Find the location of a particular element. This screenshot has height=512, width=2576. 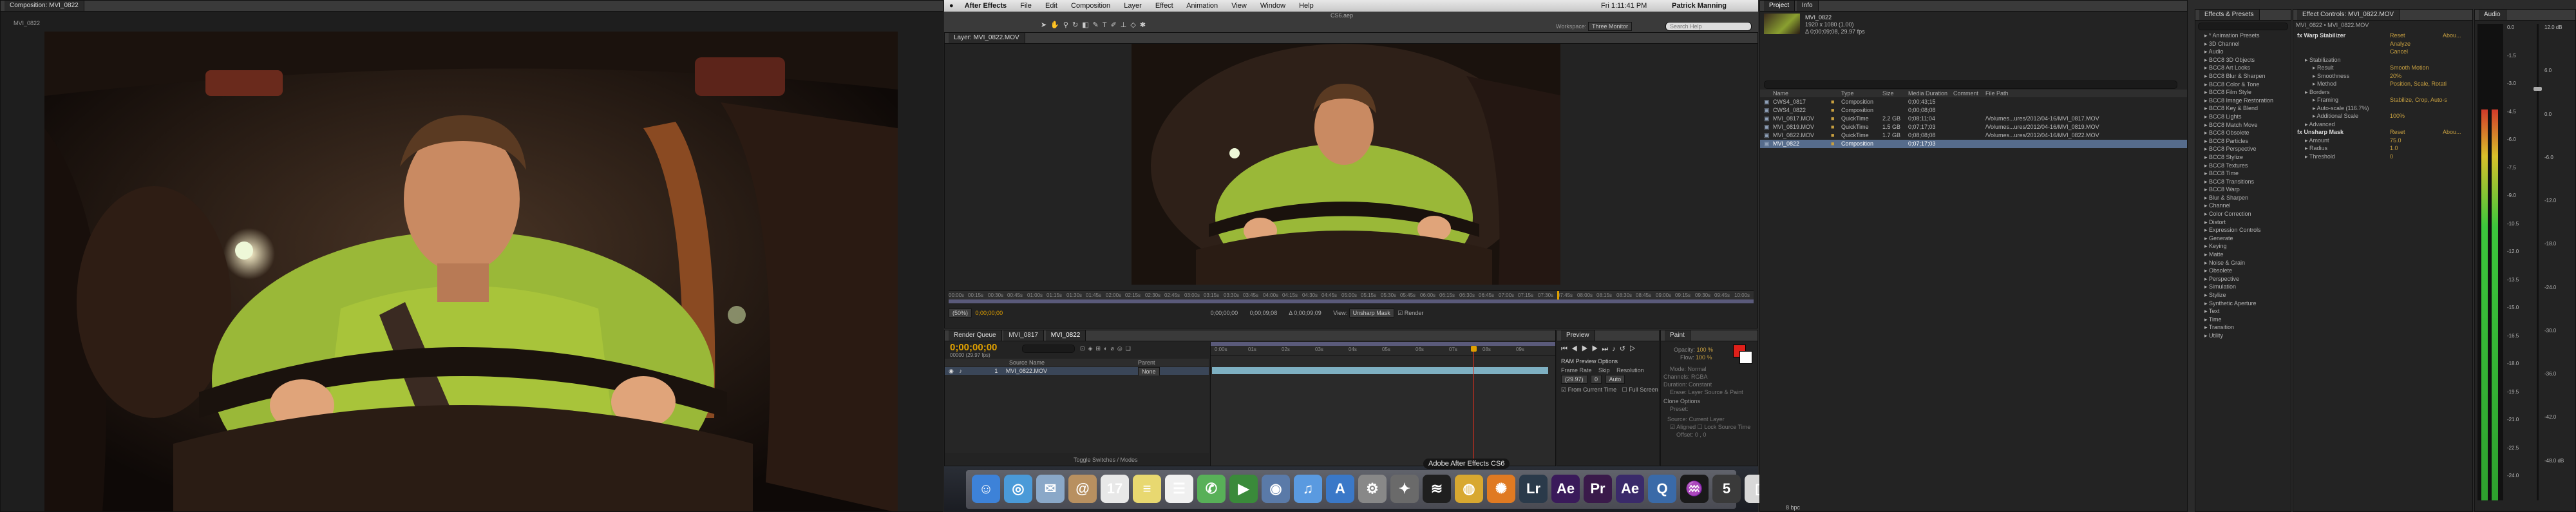

menu-composition: Composition is located at coordinates (1091, 6).